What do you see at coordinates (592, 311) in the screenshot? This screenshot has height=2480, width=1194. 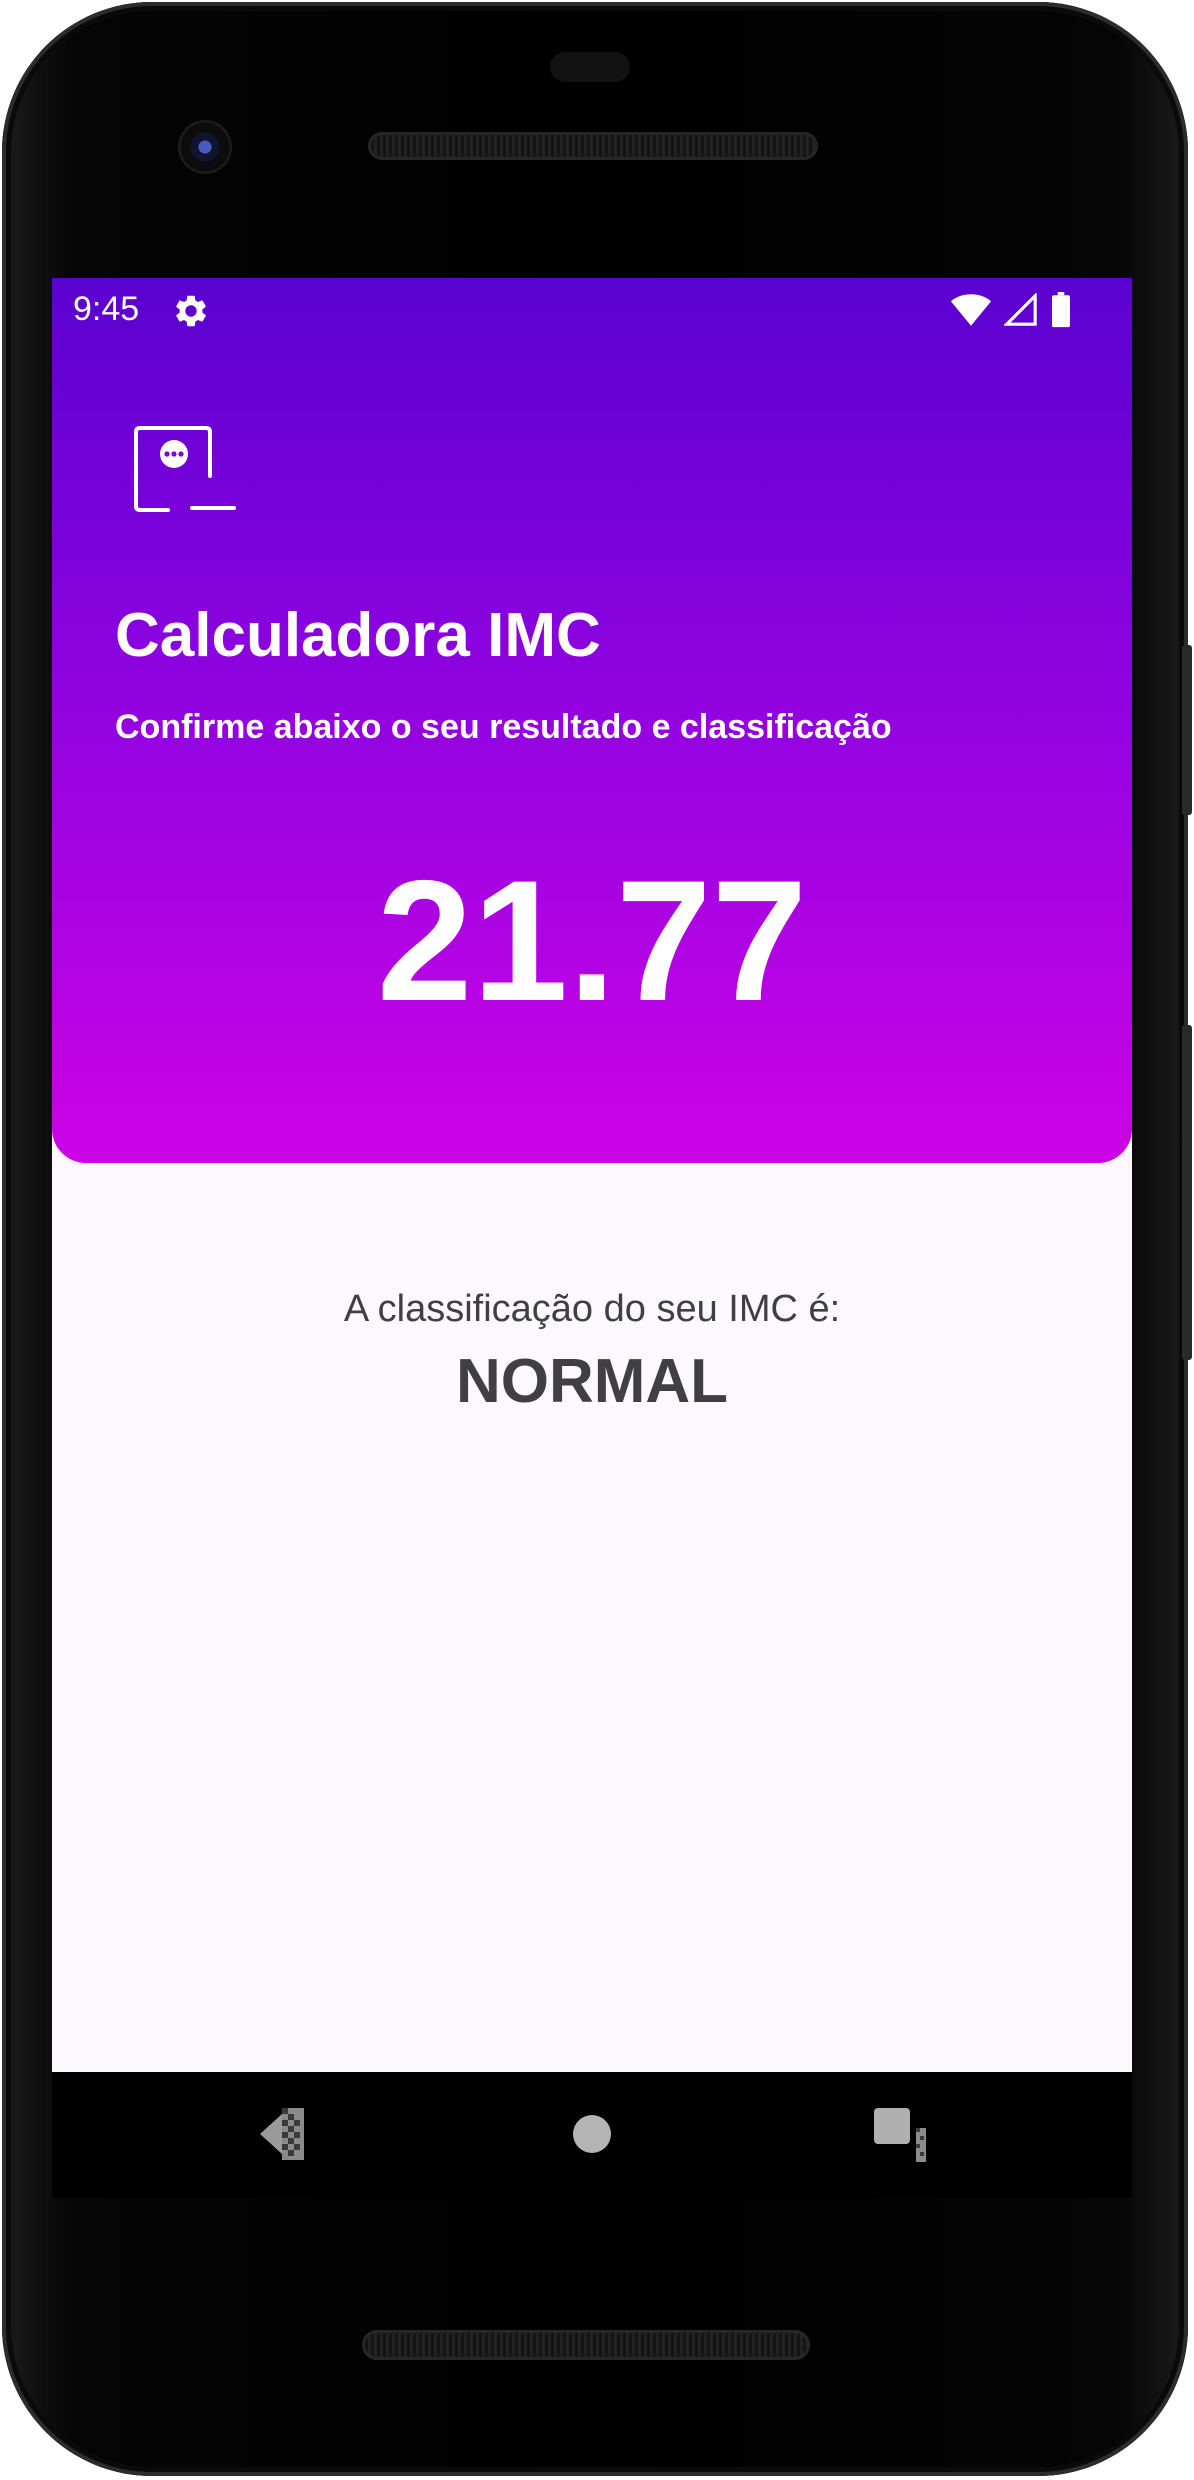 I see `status-bar: 9:45` at bounding box center [592, 311].